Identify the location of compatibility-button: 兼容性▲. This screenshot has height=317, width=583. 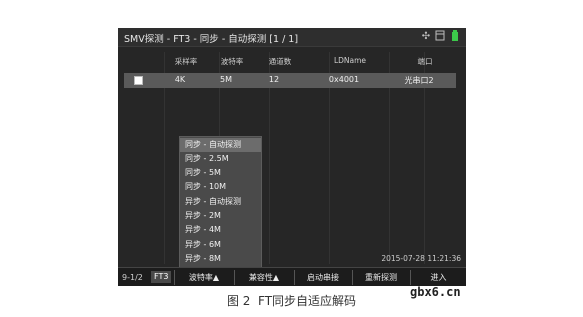
(264, 277).